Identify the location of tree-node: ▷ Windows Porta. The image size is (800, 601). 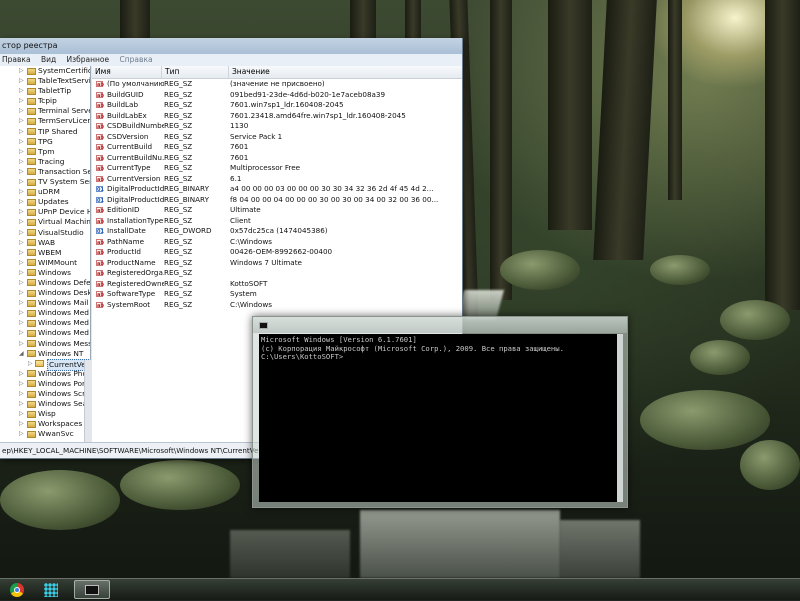
(45, 384).